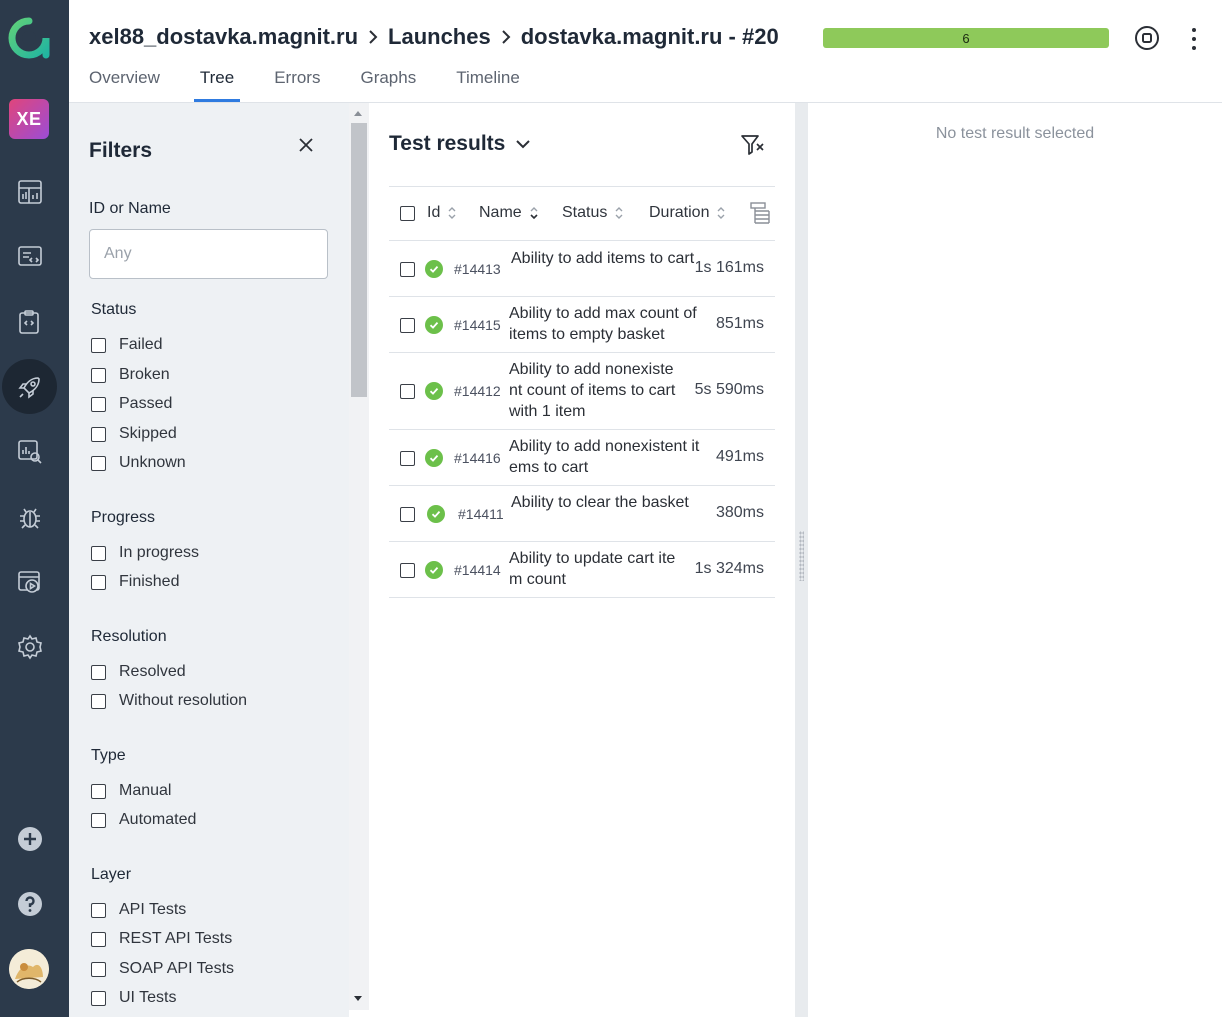 The width and height of the screenshot is (1222, 1017). What do you see at coordinates (442, 213) in the screenshot?
I see `column-id: Id` at bounding box center [442, 213].